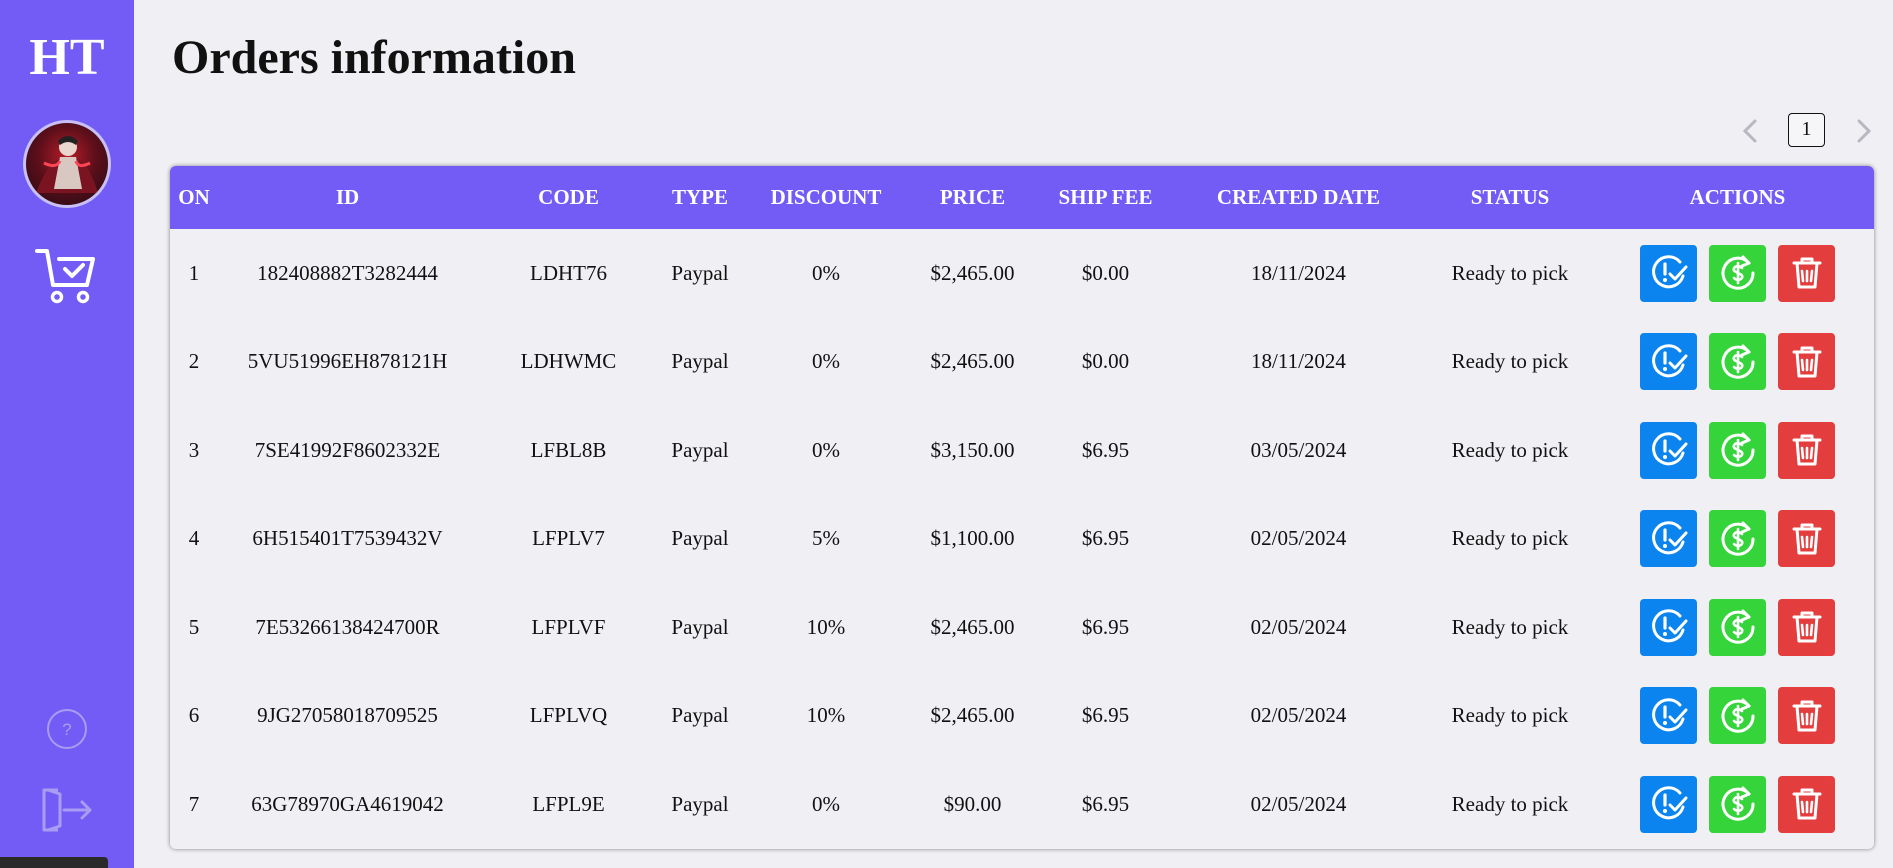  Describe the element at coordinates (67, 164) in the screenshot. I see `user-avatar` at that location.